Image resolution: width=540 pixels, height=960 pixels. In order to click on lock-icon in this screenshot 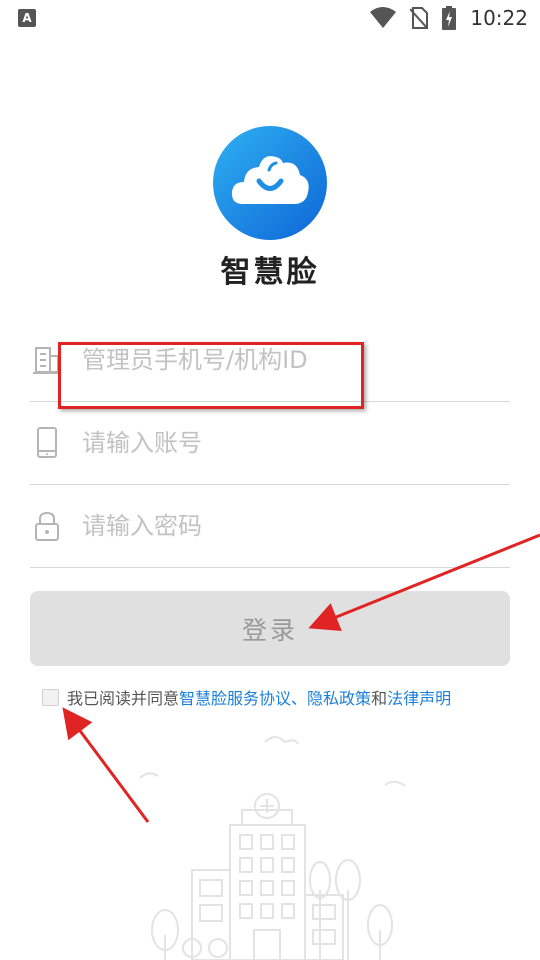, I will do `click(47, 526)`.